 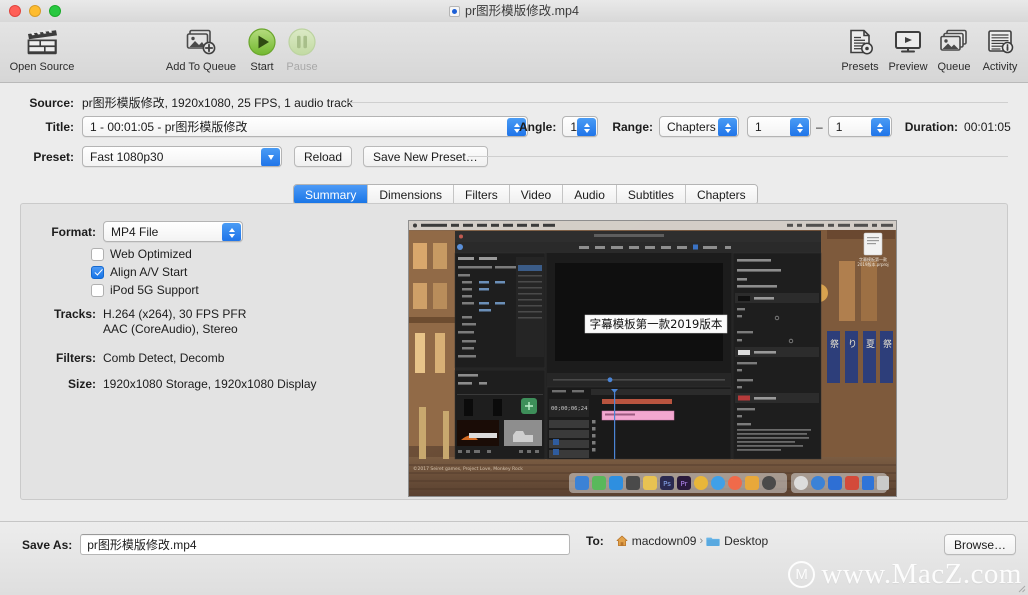 I want to click on align-av-start-checkbox, so click(x=97, y=272).